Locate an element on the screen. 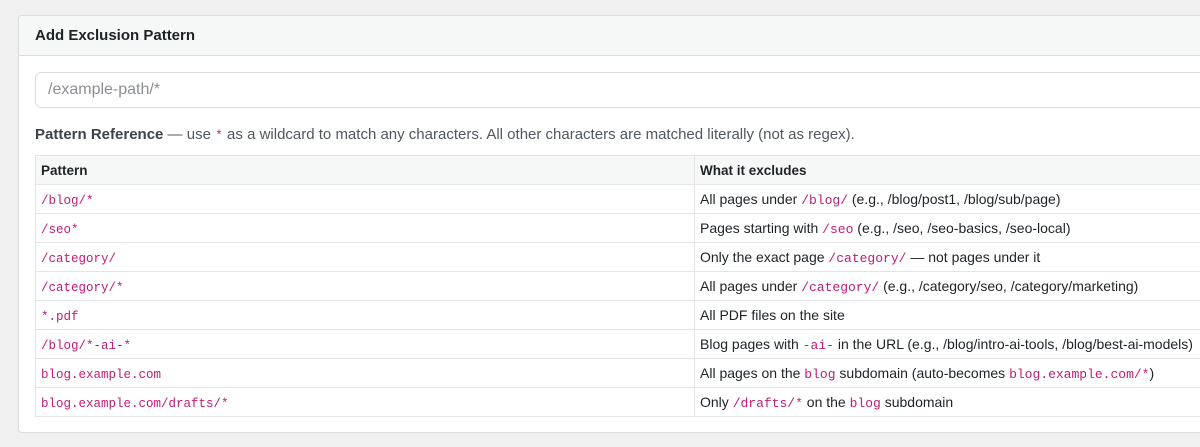 This screenshot has width=1200, height=447. description-text: — not pages under it is located at coordinates (973, 256).